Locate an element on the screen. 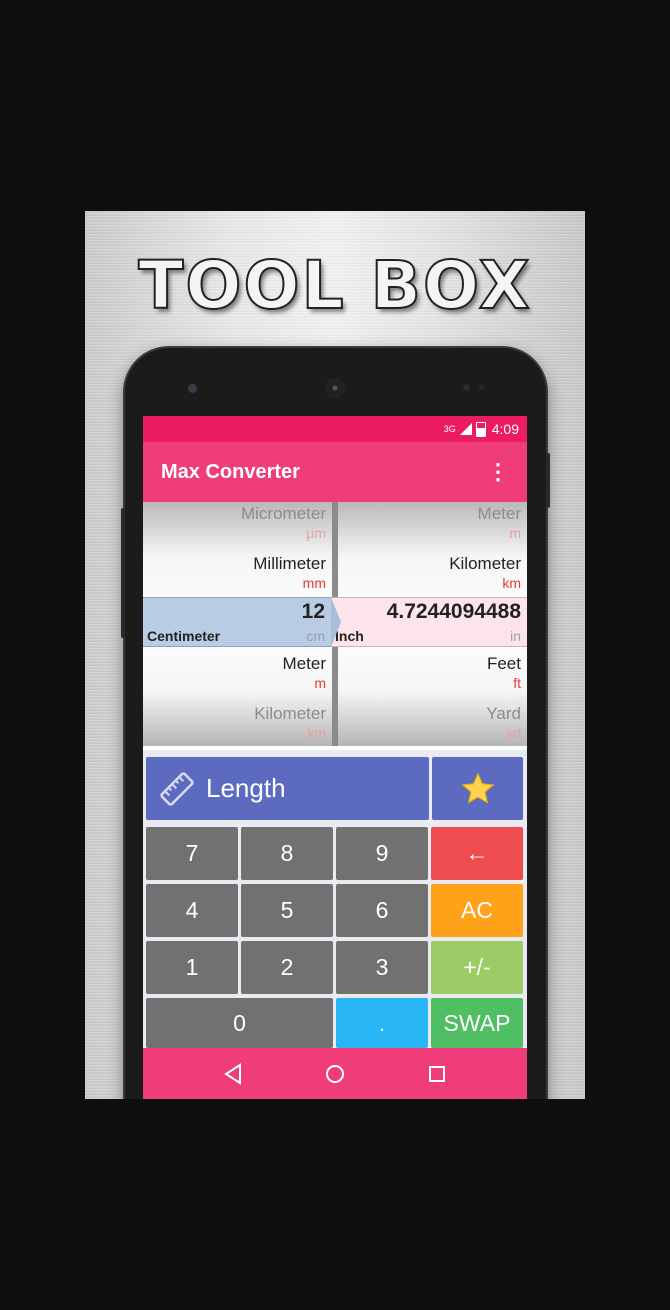 Image resolution: width=670 pixels, height=1310 pixels. home-icon is located at coordinates (335, 1074).